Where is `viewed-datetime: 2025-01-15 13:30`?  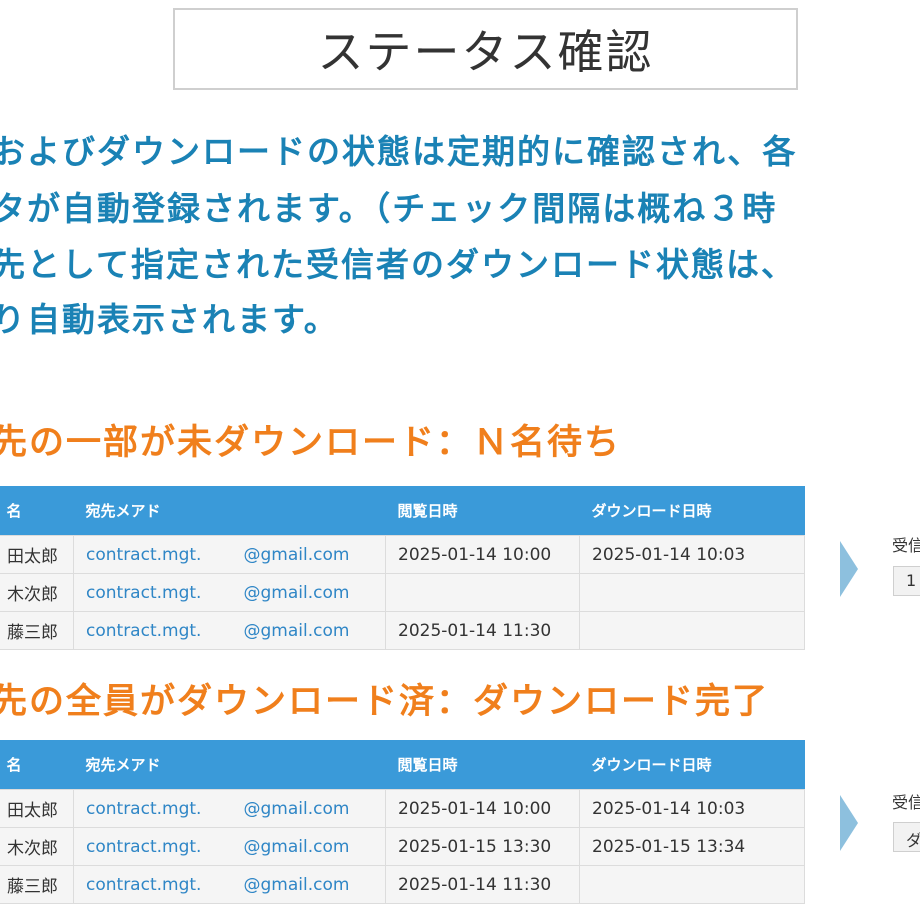
viewed-datetime: 2025-01-15 13:30 is located at coordinates (483, 846).